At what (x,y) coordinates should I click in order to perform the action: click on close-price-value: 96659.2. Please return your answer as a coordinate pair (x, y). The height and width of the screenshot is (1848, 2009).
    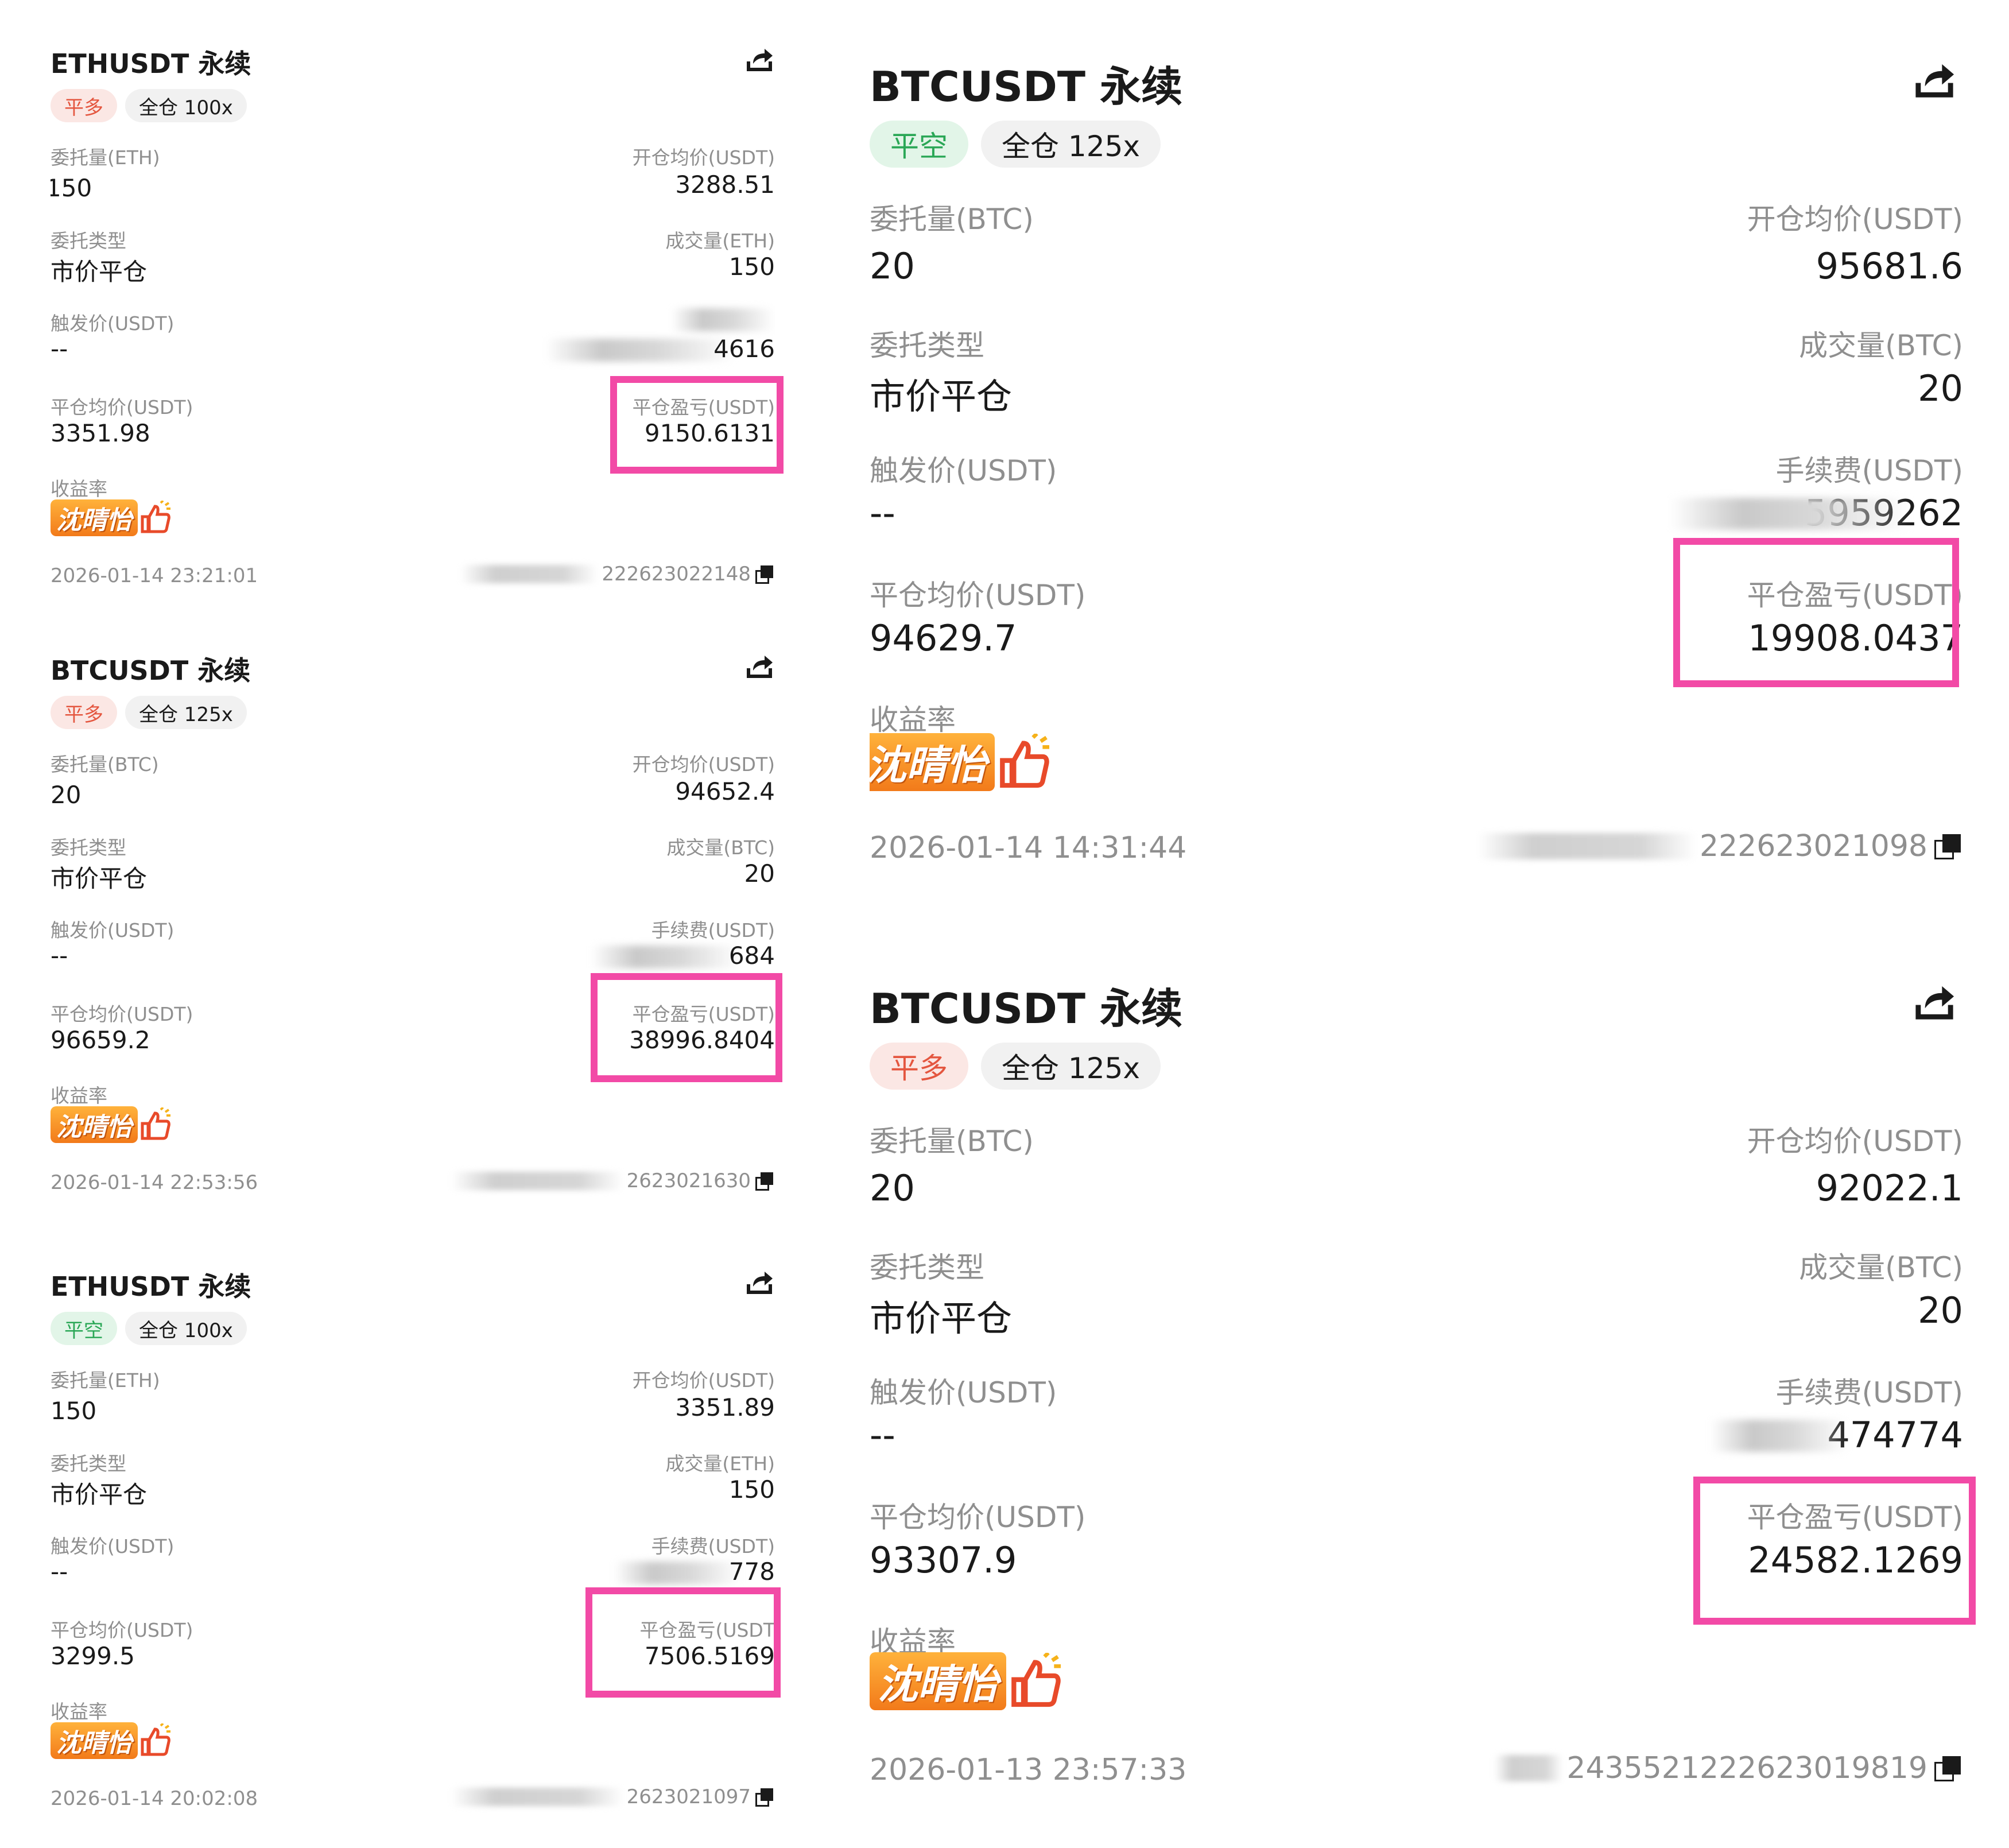
    Looking at the image, I should click on (100, 1040).